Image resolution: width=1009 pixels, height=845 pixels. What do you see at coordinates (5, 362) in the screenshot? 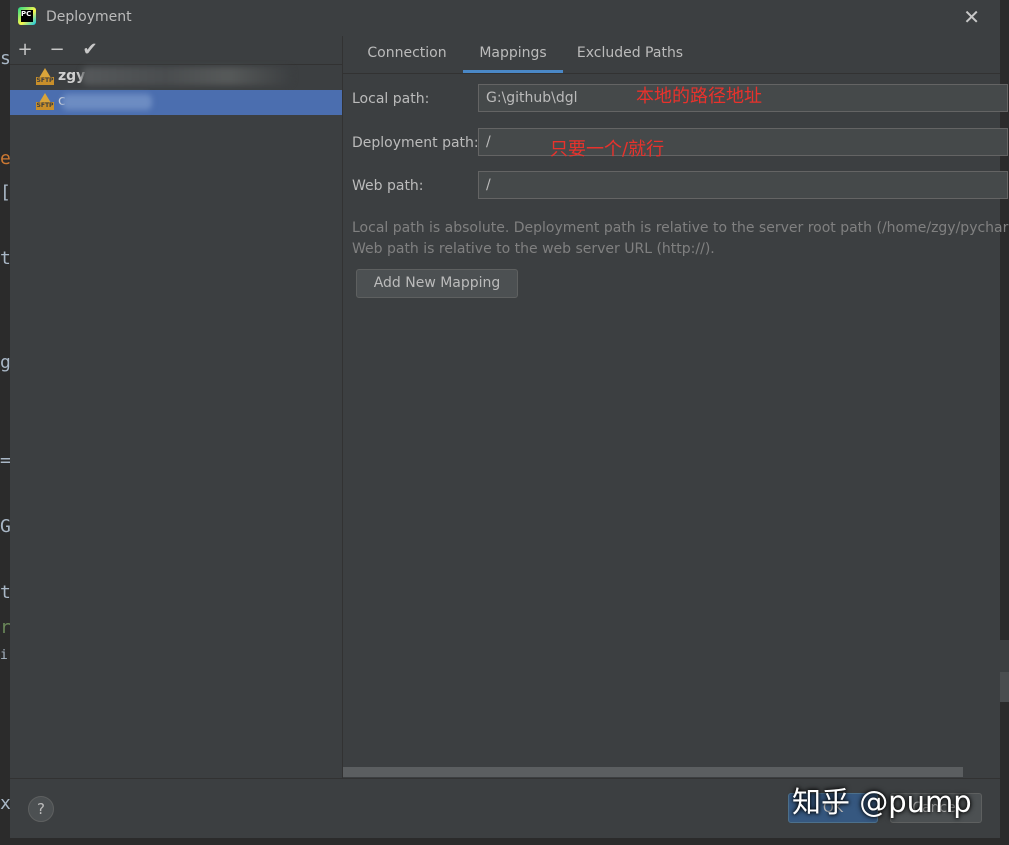
I see `editor-fragment: g` at bounding box center [5, 362].